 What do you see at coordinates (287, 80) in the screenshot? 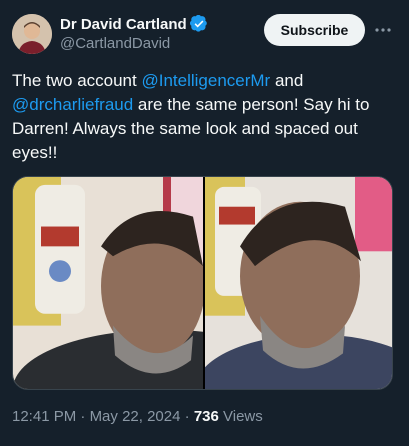
I see `tweet-text-mid: and` at bounding box center [287, 80].